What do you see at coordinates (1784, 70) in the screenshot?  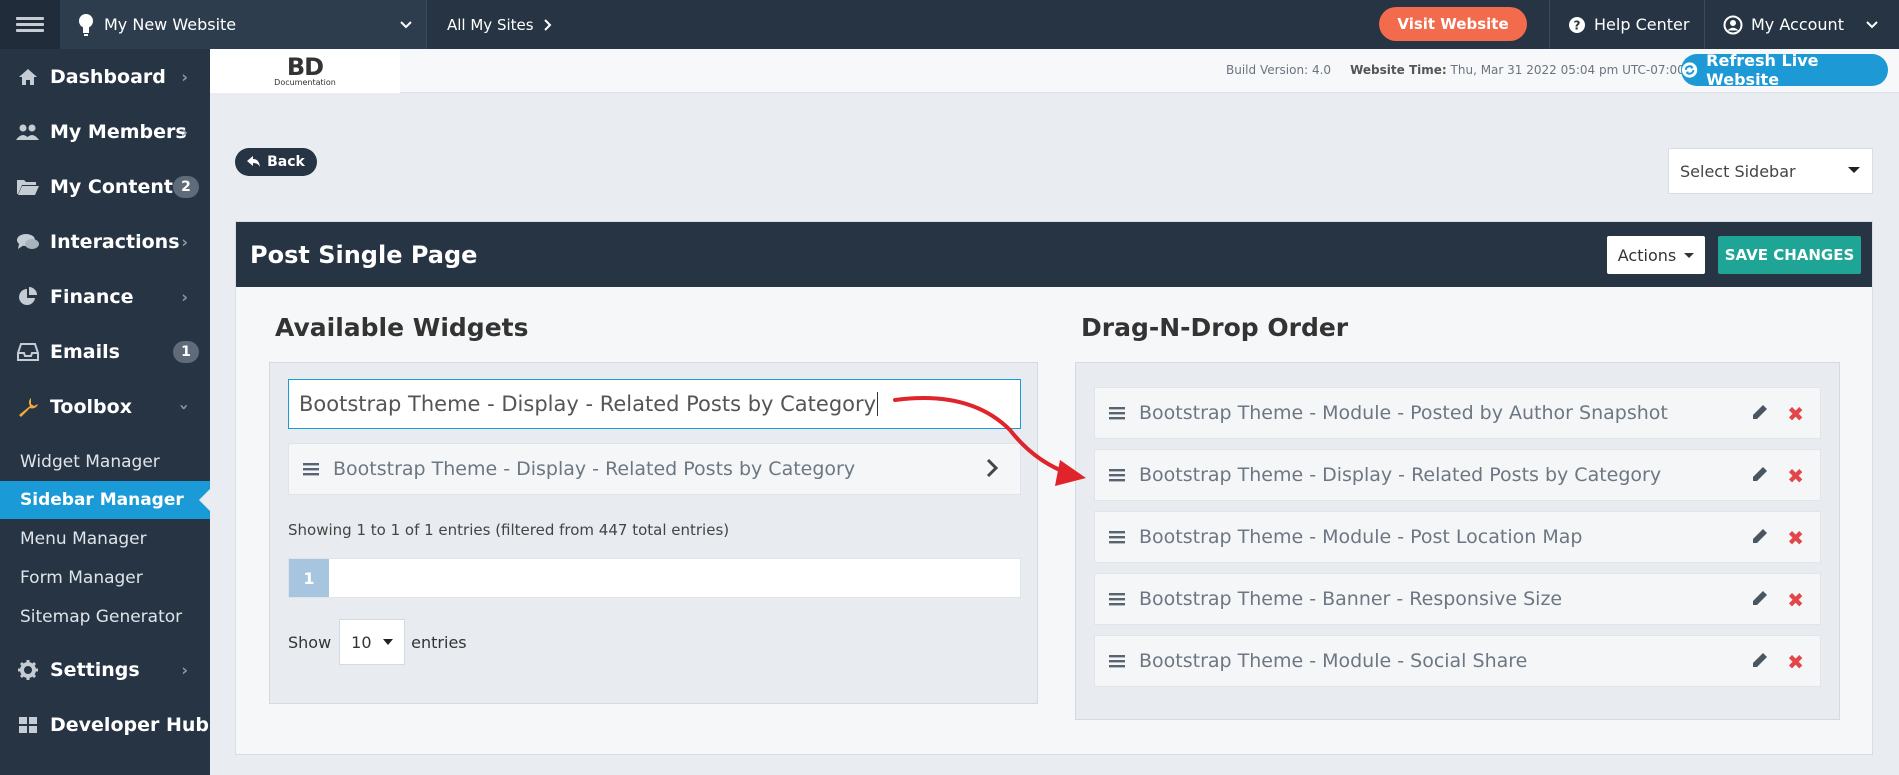 I see `refresh-live-website-button: Refresh Live Website` at bounding box center [1784, 70].